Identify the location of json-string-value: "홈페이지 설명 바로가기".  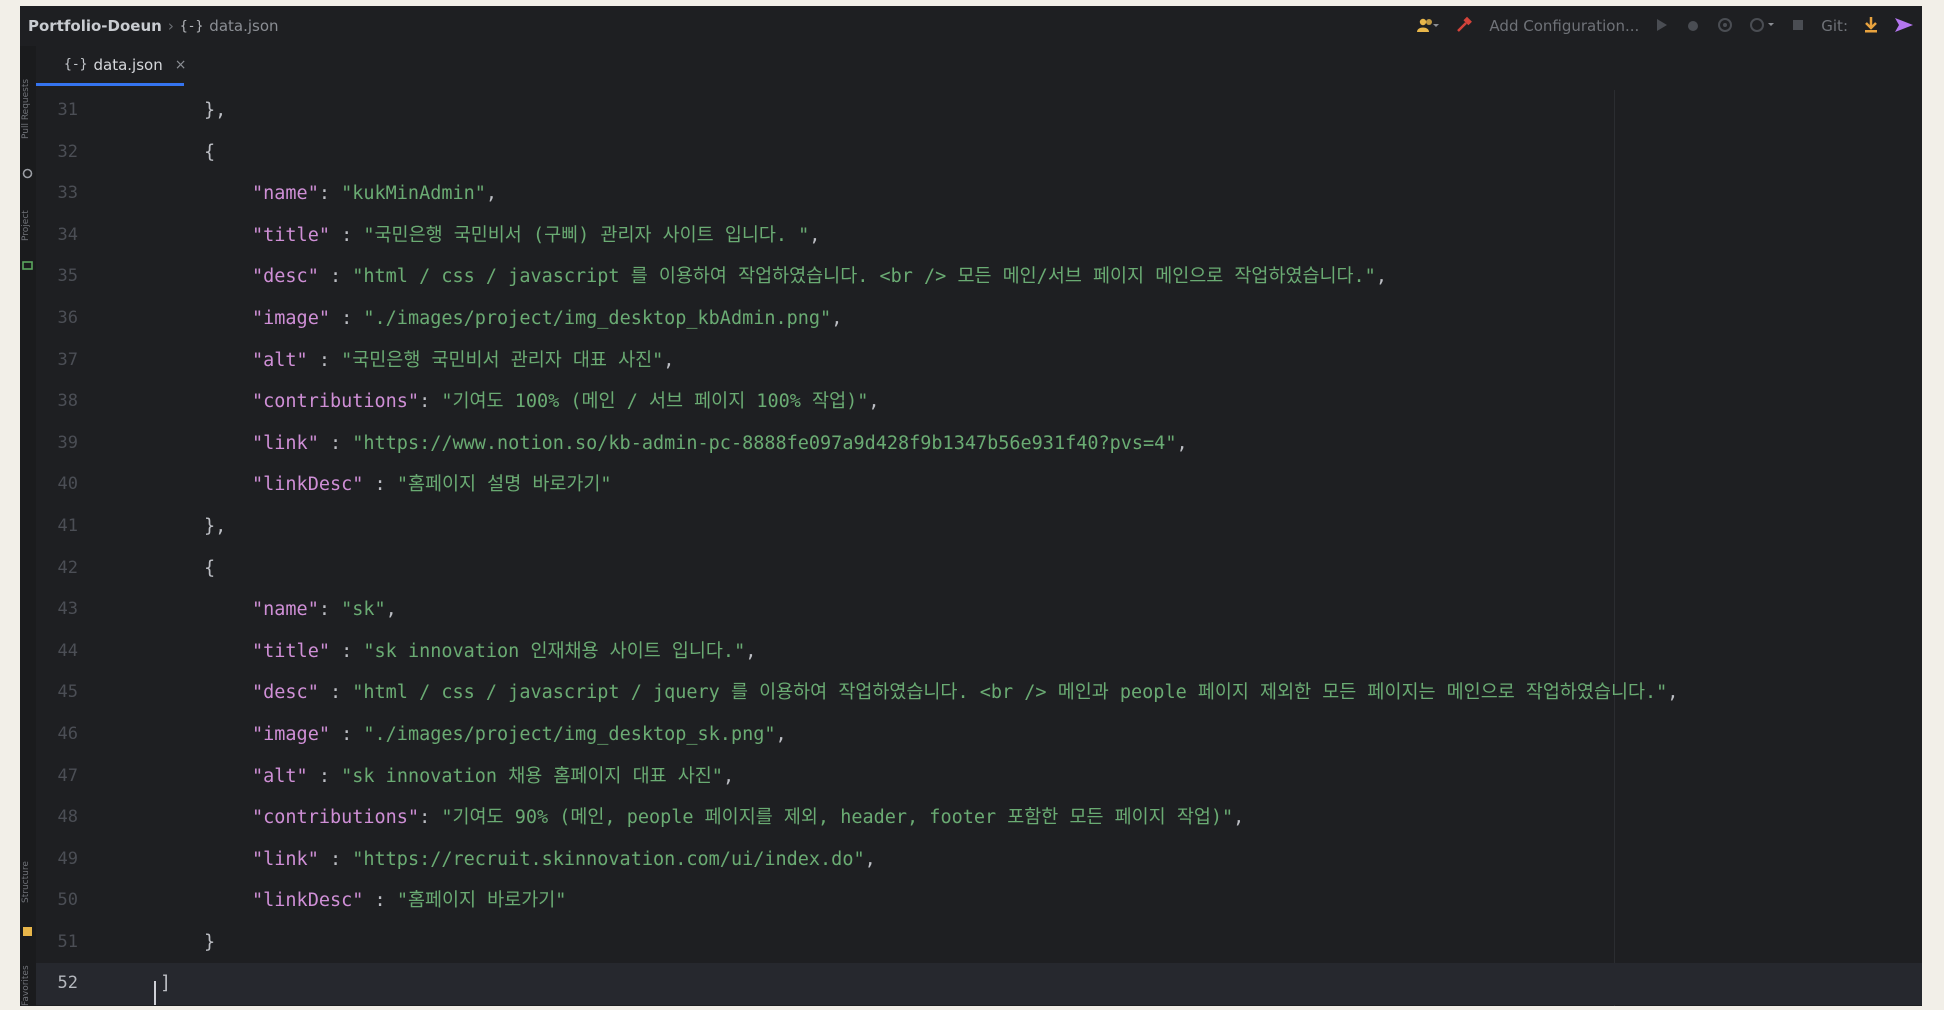
(504, 485).